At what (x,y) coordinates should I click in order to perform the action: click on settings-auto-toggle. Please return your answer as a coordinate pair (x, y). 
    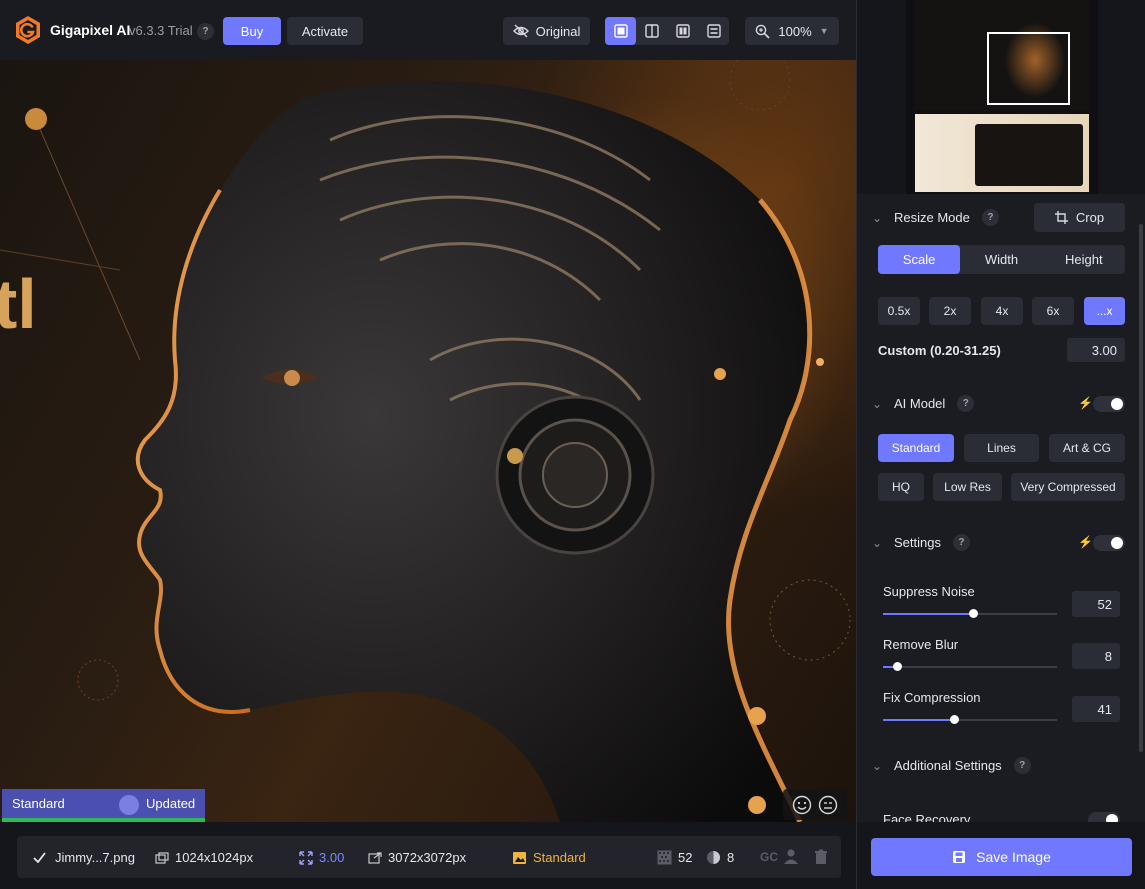
    Looking at the image, I should click on (1109, 543).